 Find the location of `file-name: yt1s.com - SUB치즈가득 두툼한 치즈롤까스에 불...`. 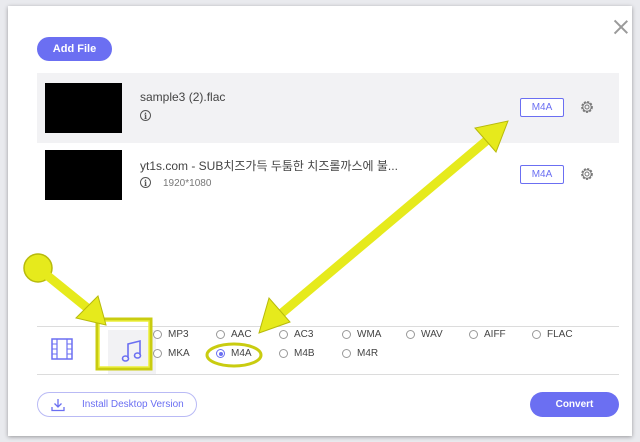

file-name: yt1s.com - SUB치즈가득 두툼한 치즈롤까스에 불... is located at coordinates (269, 166).